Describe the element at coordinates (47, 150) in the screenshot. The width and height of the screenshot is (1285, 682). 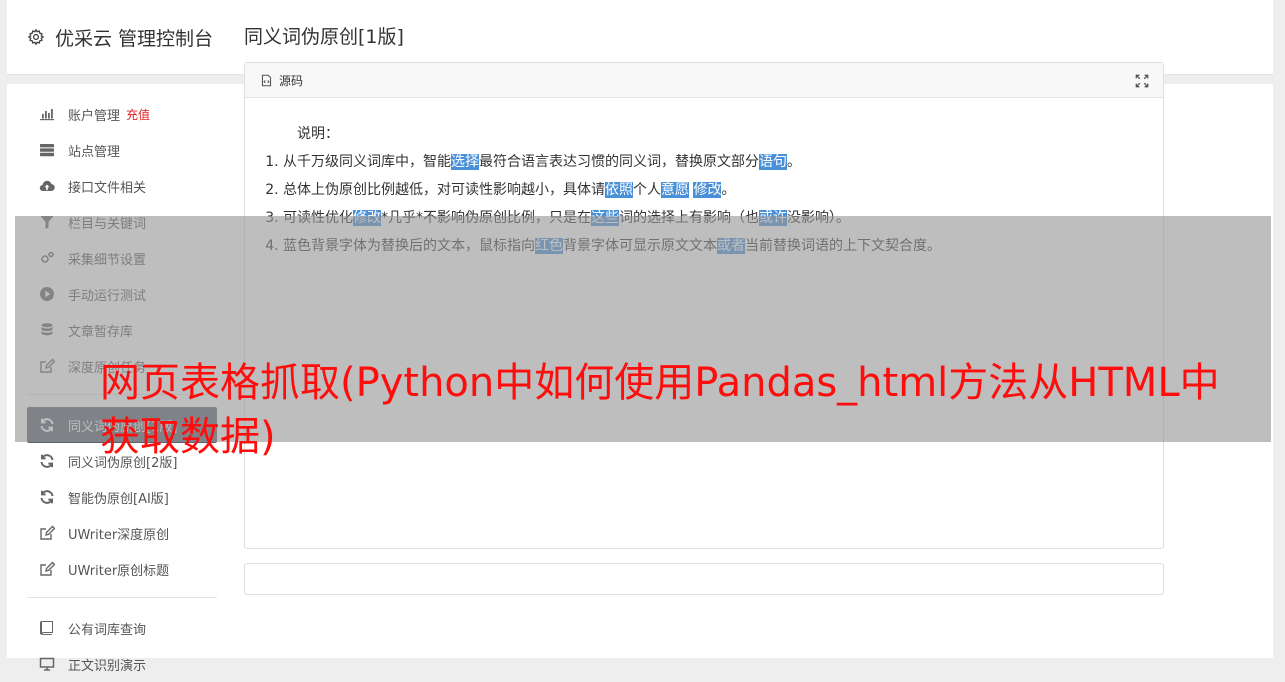
I see `server-icon` at that location.